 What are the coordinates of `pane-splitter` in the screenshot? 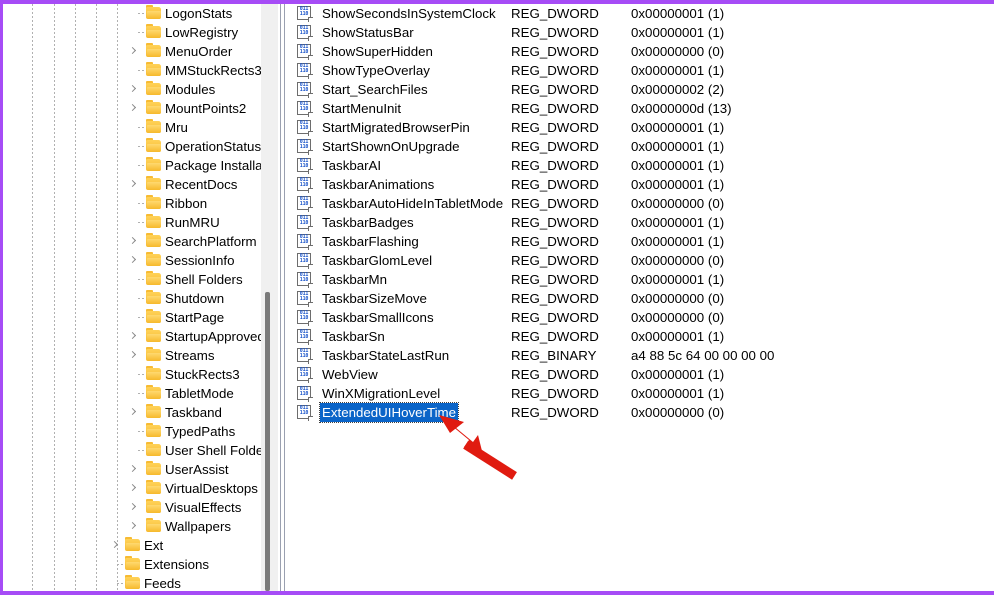 It's located at (280, 297).